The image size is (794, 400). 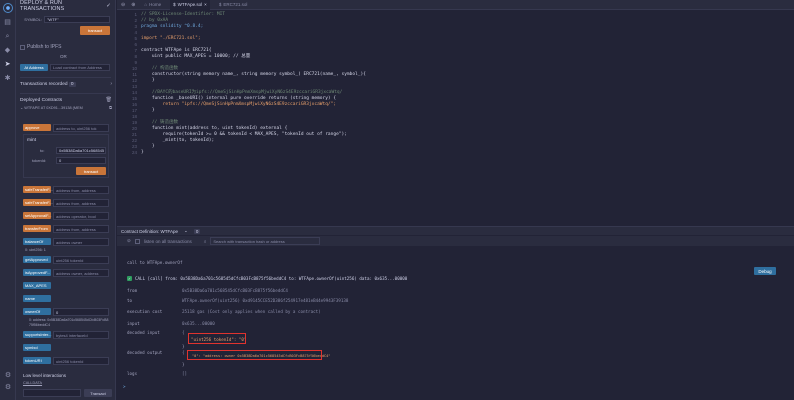 I want to click on load-contract-input: Load contract from Address, so click(x=80, y=67).